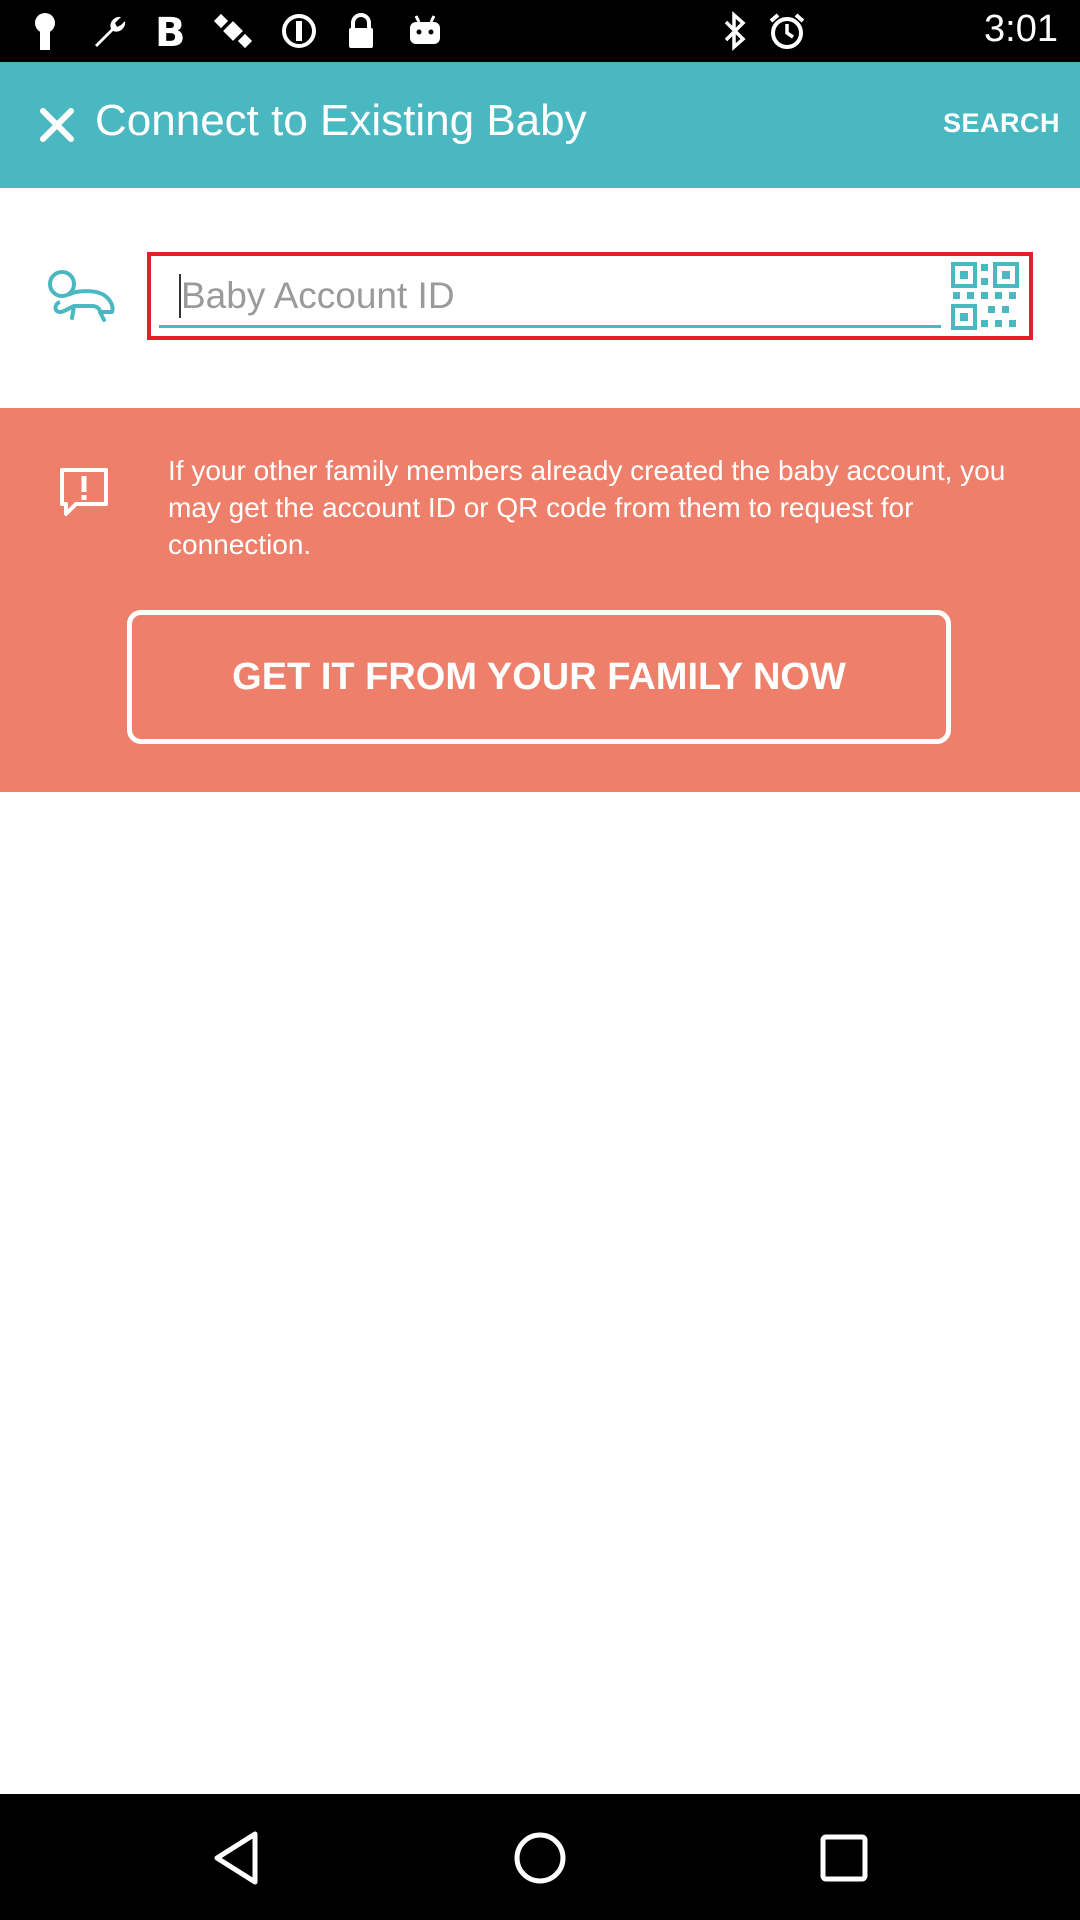  What do you see at coordinates (84, 296) in the screenshot?
I see `baby-crawling-icon` at bounding box center [84, 296].